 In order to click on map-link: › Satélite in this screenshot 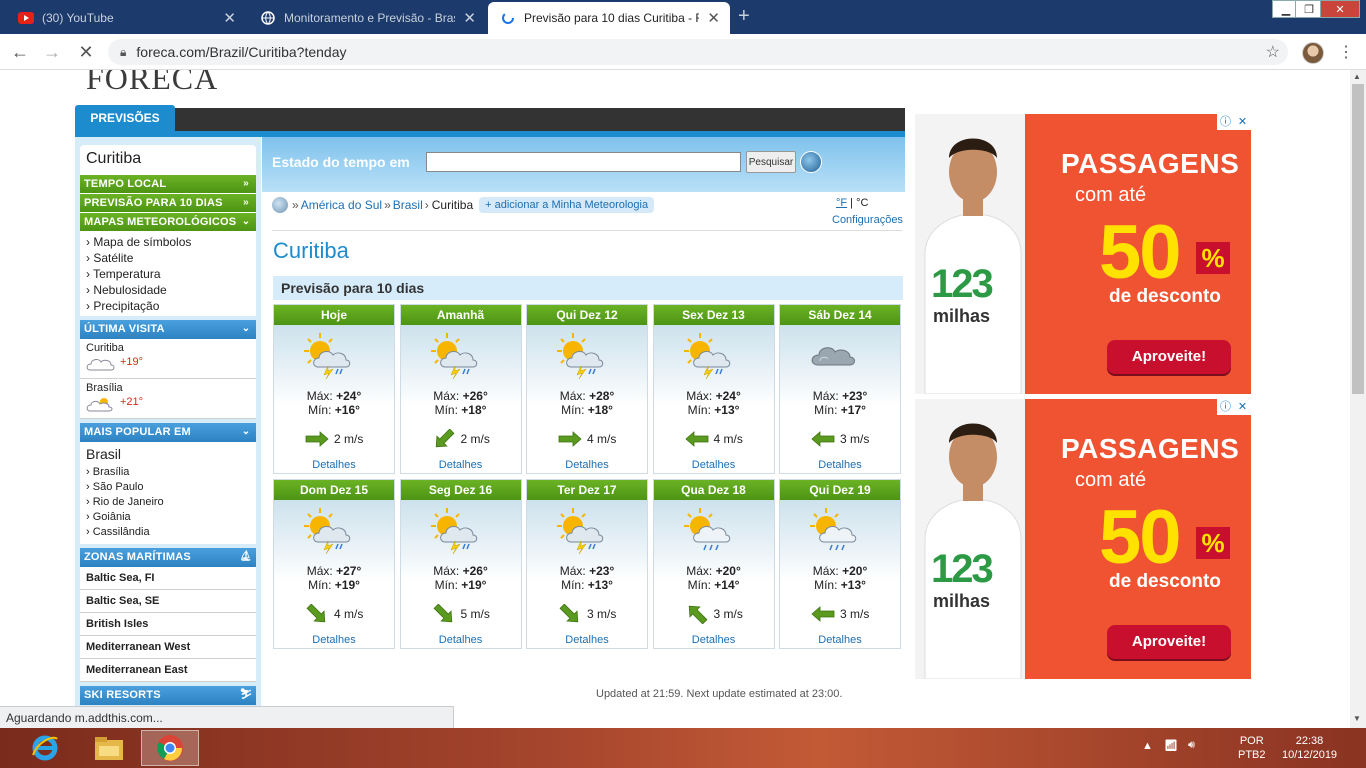, I will do `click(168, 258)`.